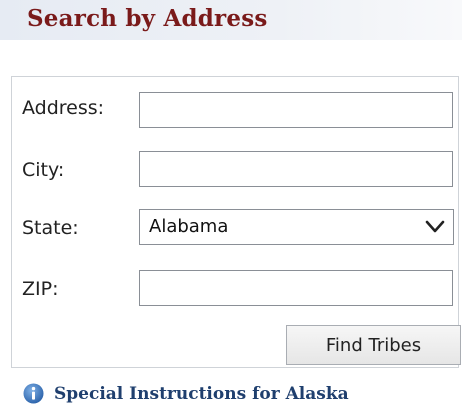 The width and height of the screenshot is (462, 410). What do you see at coordinates (33, 393) in the screenshot?
I see `info-icon` at bounding box center [33, 393].